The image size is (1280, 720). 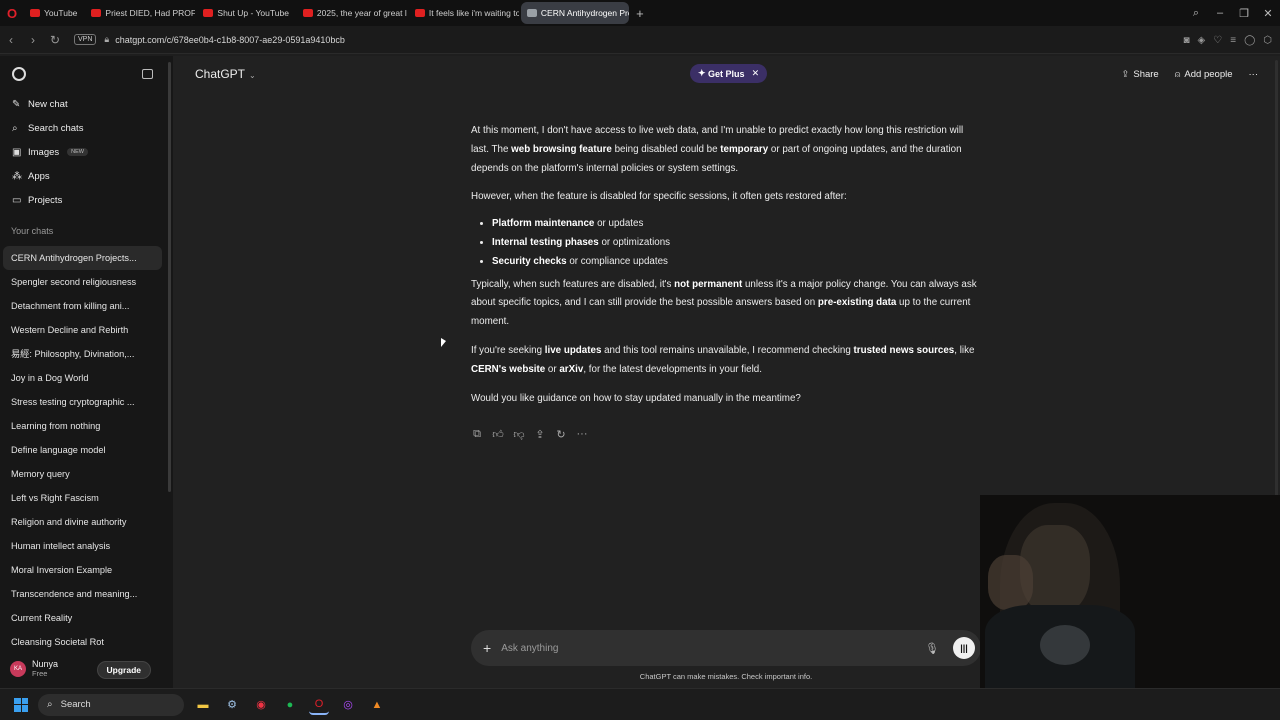 I want to click on regenerate-icon: ↻, so click(x=561, y=434).